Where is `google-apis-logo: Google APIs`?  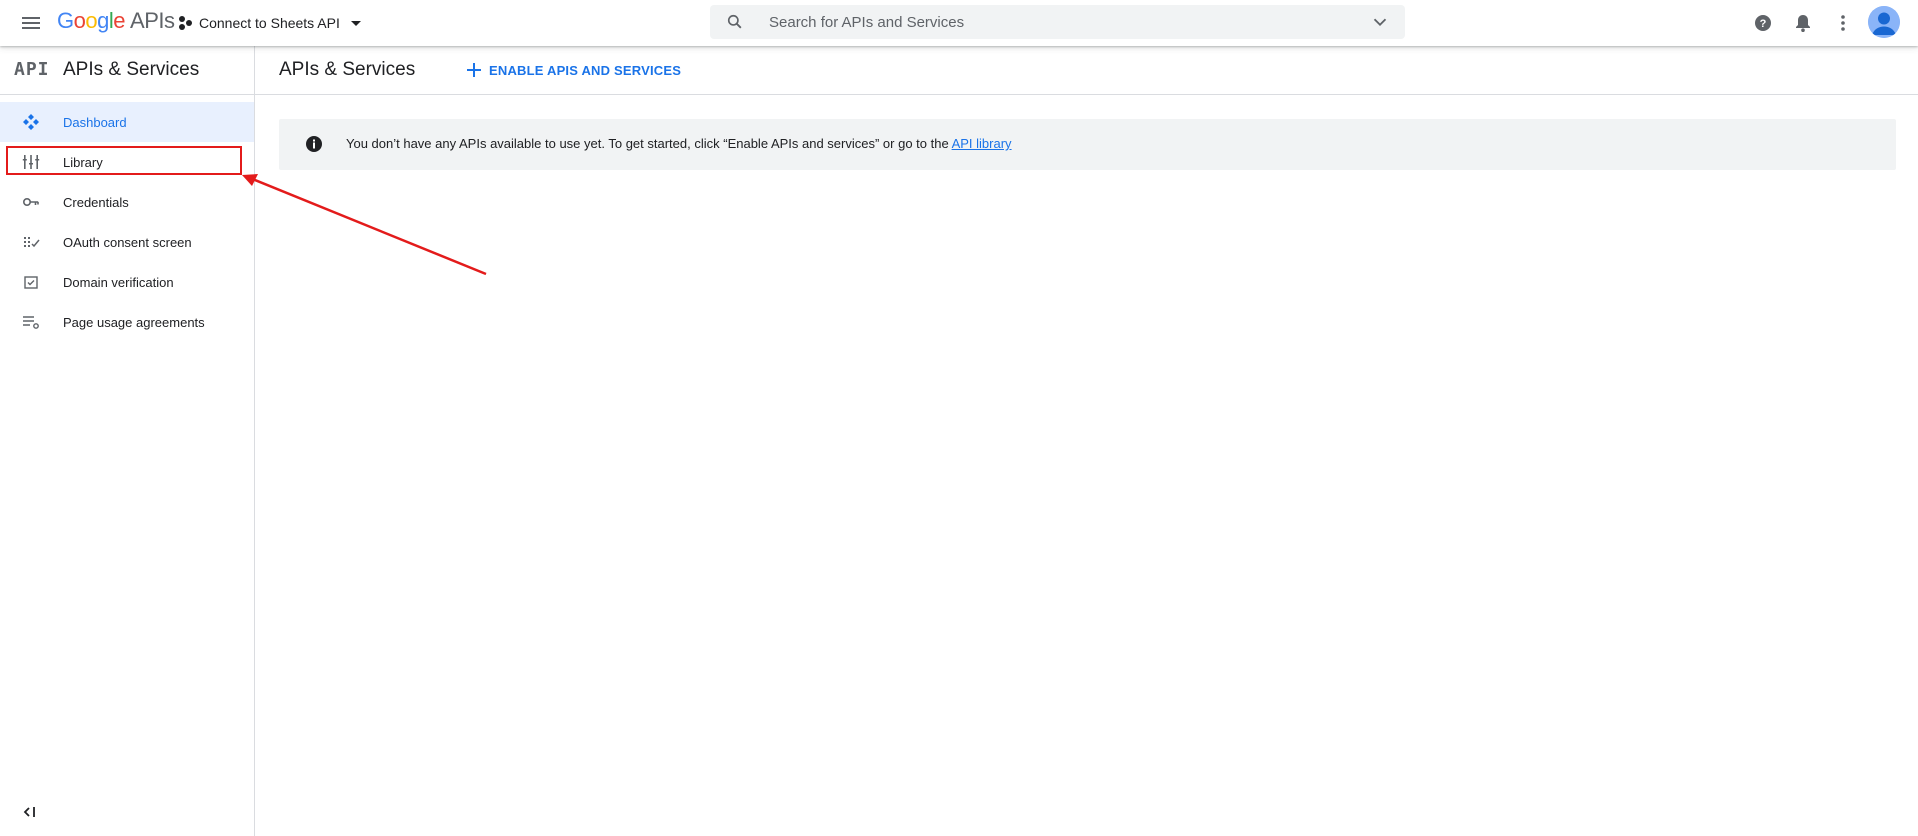 google-apis-logo: Google APIs is located at coordinates (116, 20).